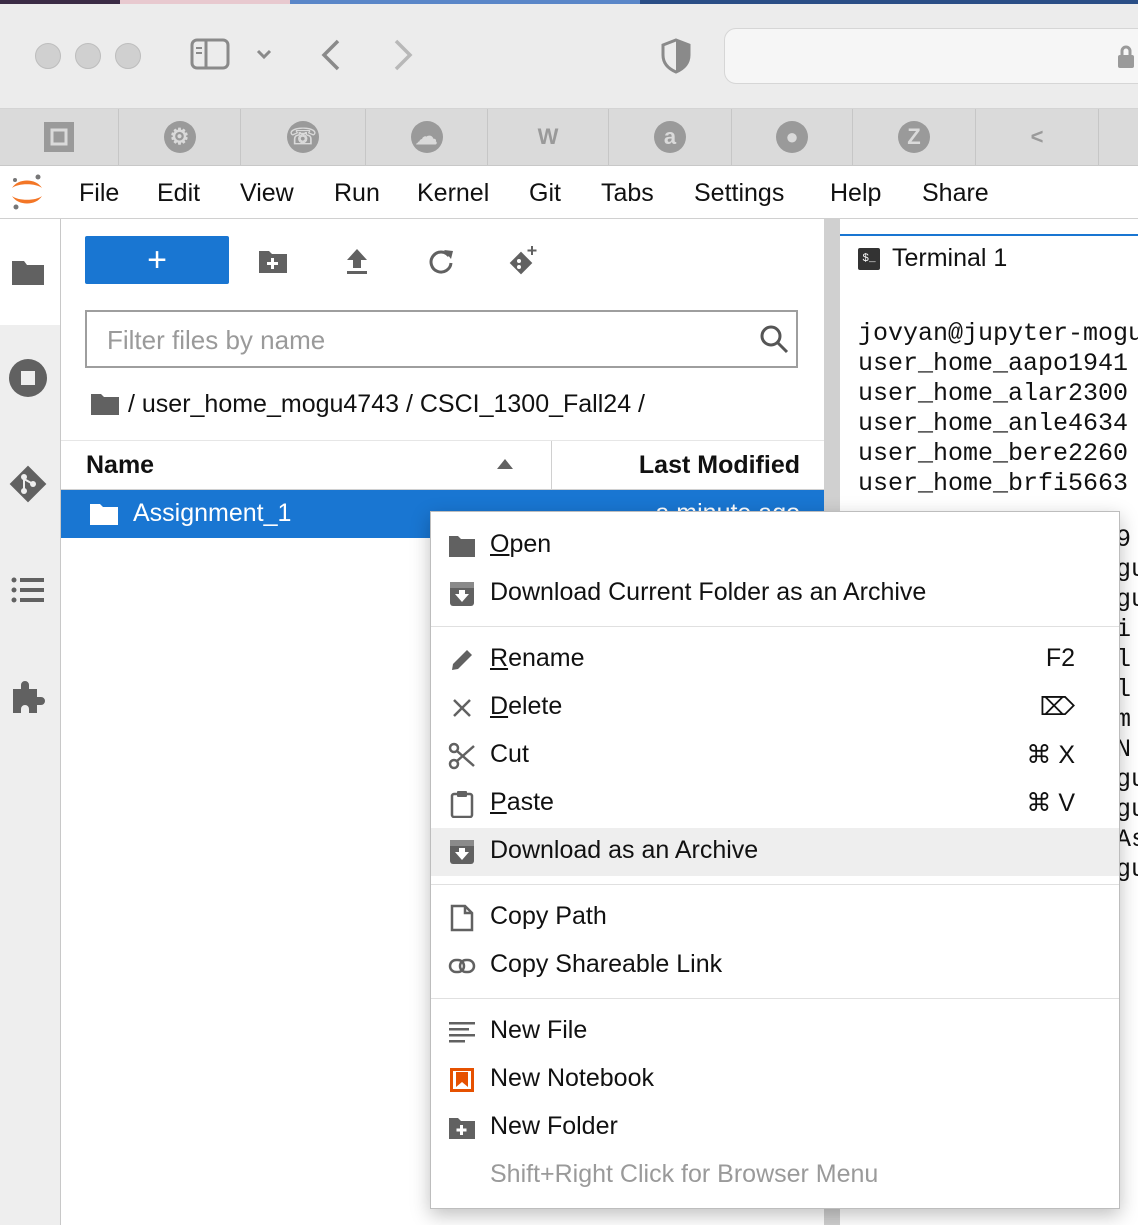 This screenshot has height=1225, width=1138. What do you see at coordinates (462, 756) in the screenshot?
I see `scissors-icon` at bounding box center [462, 756].